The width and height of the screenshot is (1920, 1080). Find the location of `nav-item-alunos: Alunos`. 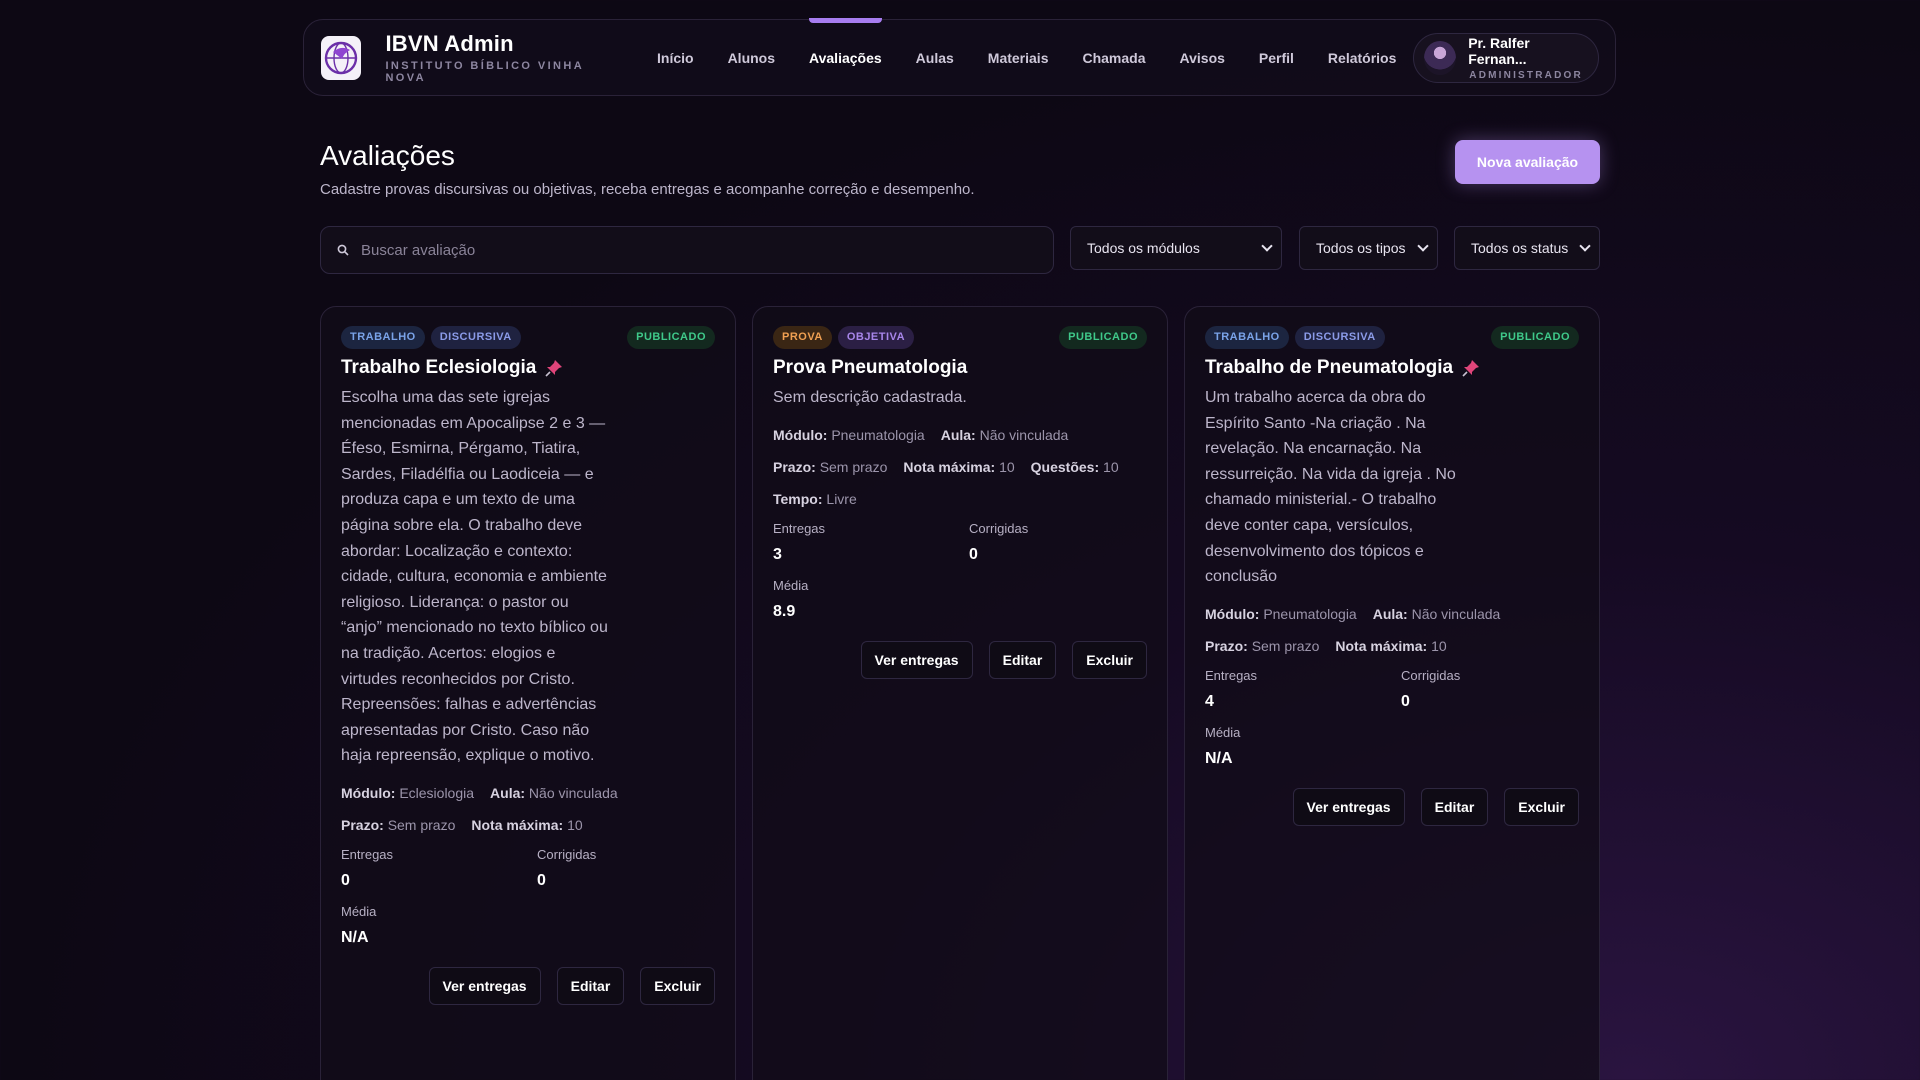

nav-item-alunos: Alunos is located at coordinates (751, 58).